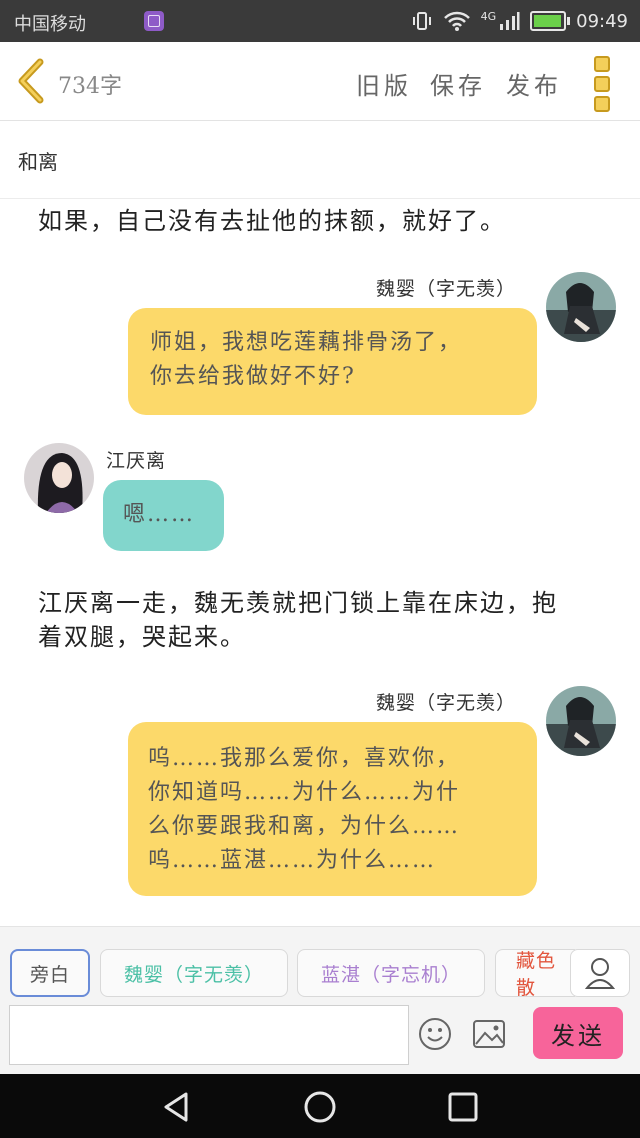  What do you see at coordinates (578, 1033) in the screenshot?
I see `send-button: 发送` at bounding box center [578, 1033].